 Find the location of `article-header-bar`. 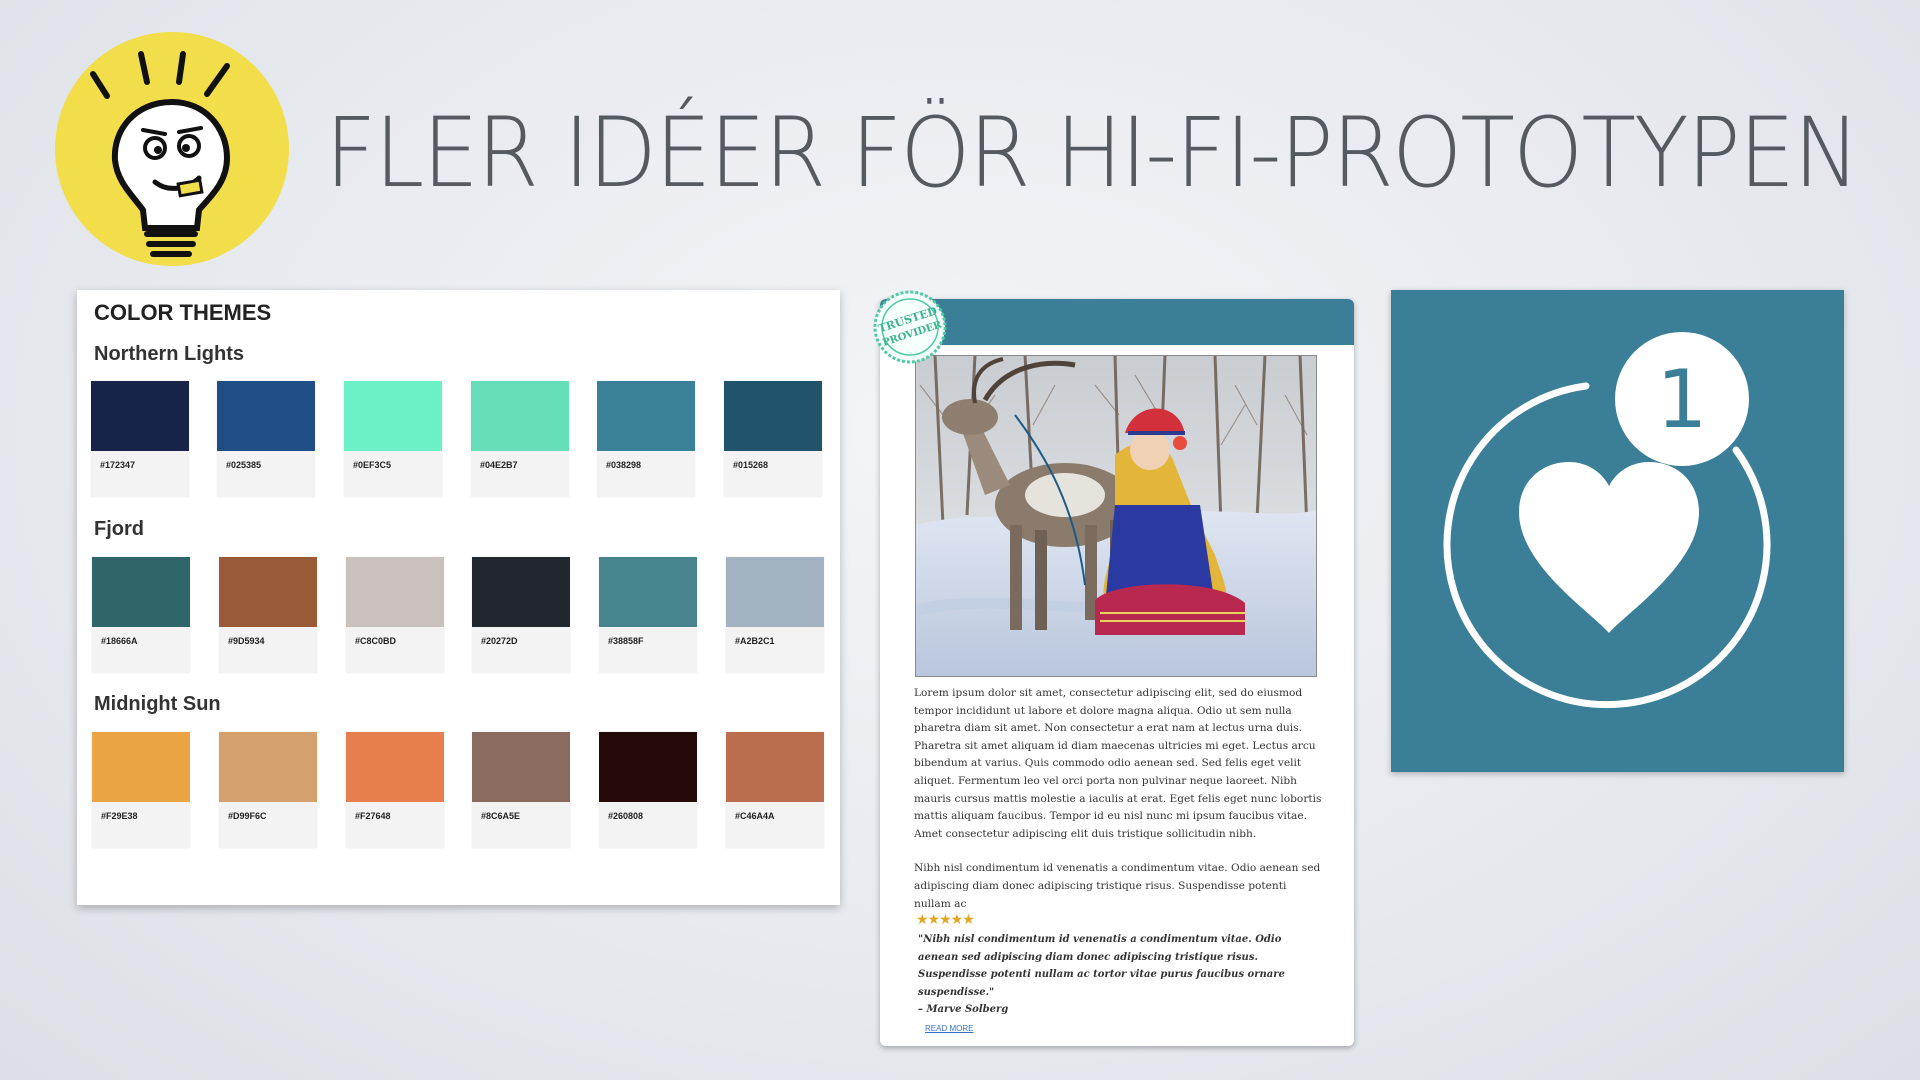

article-header-bar is located at coordinates (1117, 322).